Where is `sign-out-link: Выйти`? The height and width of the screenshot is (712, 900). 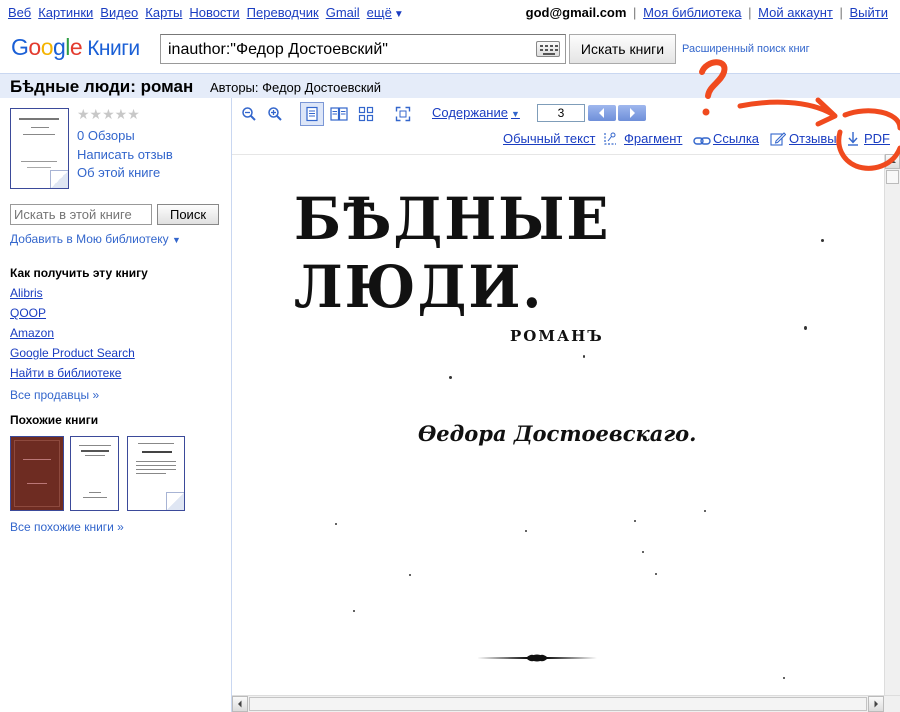
sign-out-link: Выйти is located at coordinates (869, 12).